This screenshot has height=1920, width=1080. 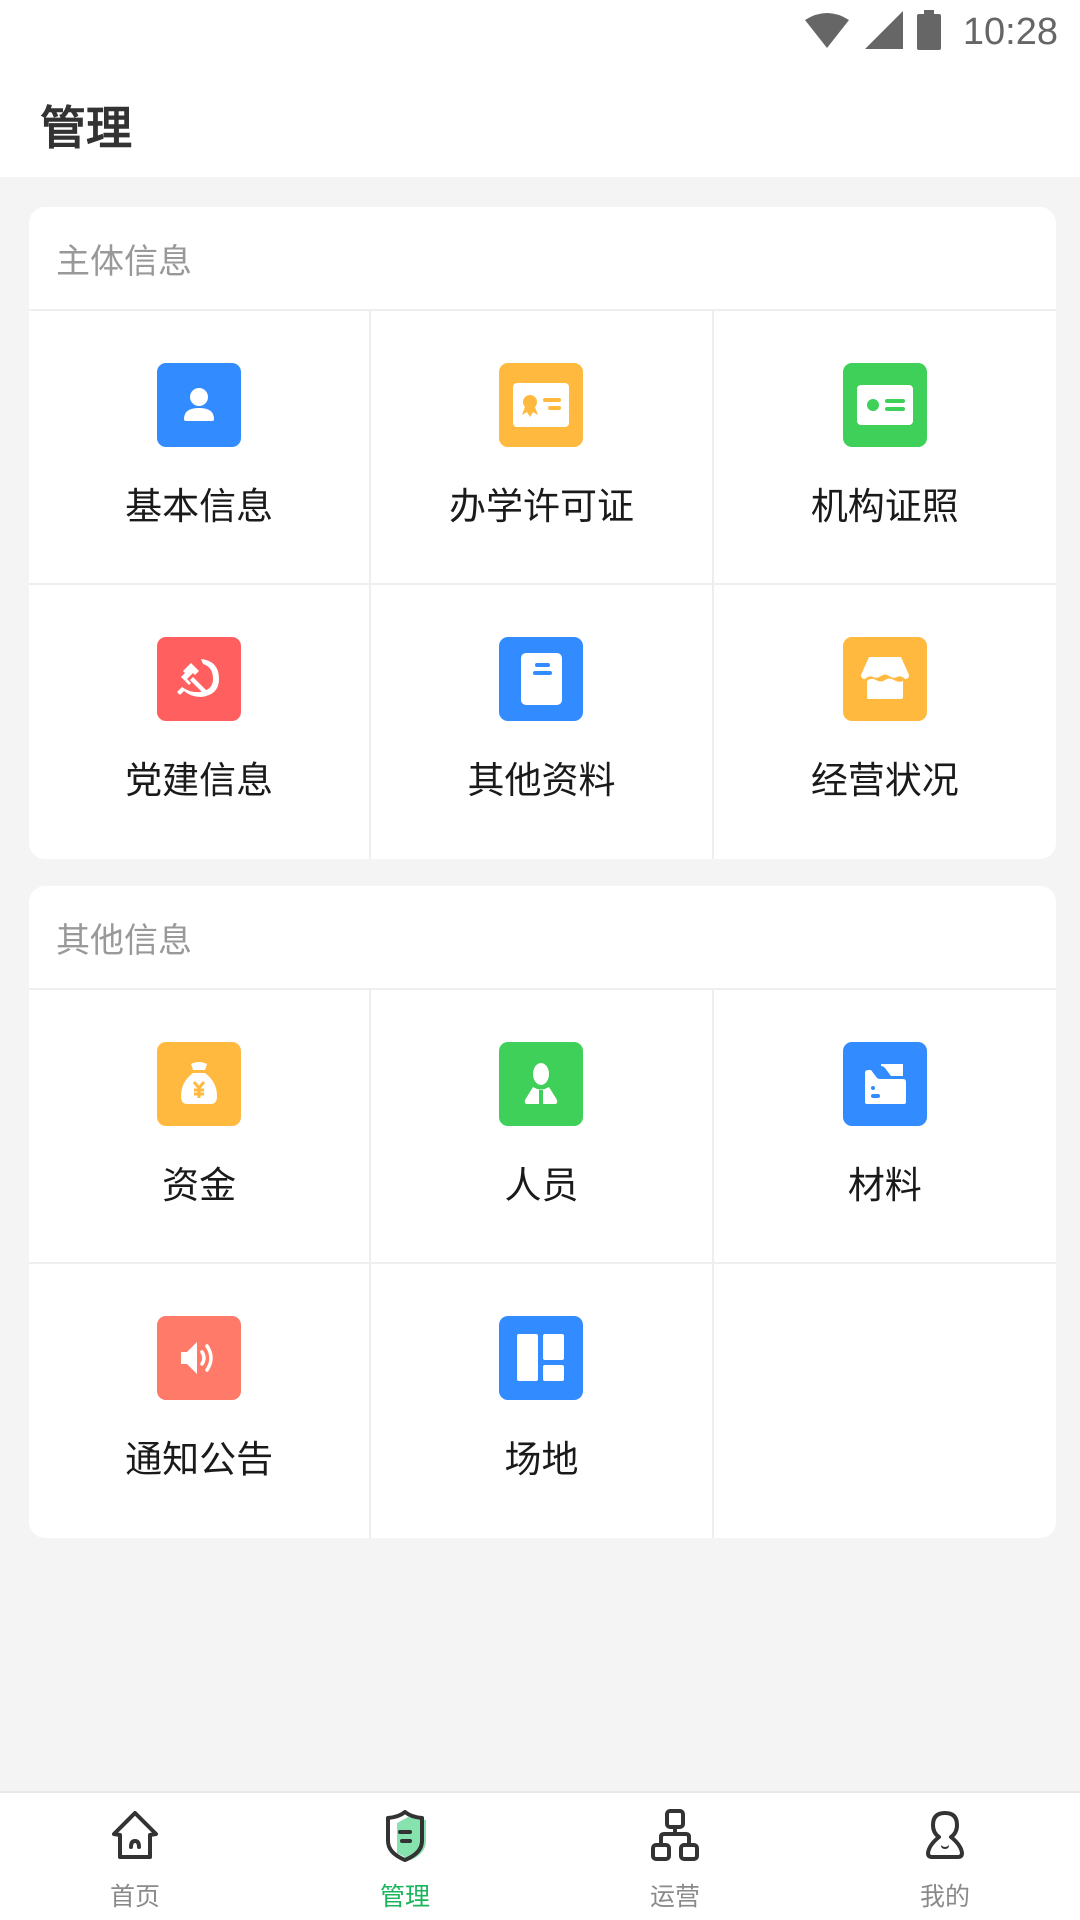 I want to click on grid-item-label: 党建信息, so click(x=199, y=780).